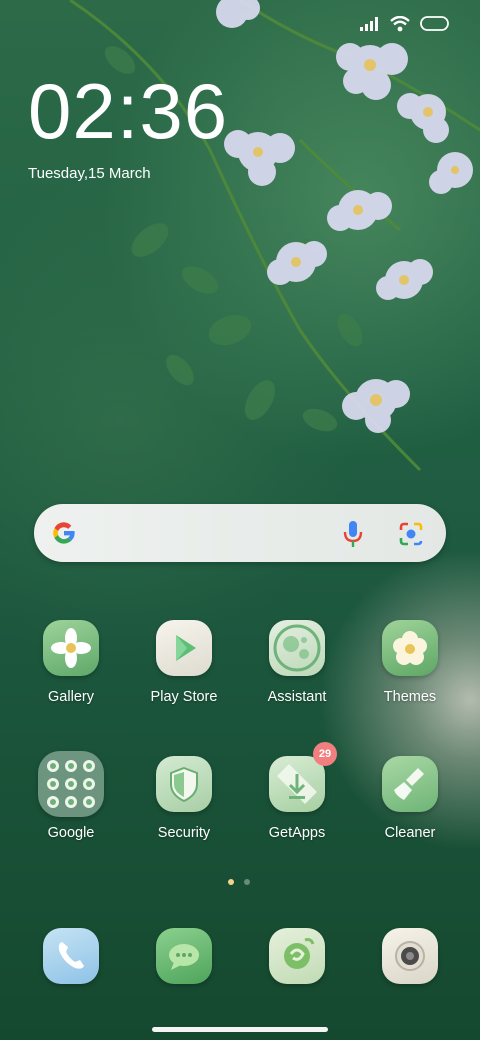 This screenshot has width=480, height=1040. I want to click on app-label: Themes, so click(410, 697).